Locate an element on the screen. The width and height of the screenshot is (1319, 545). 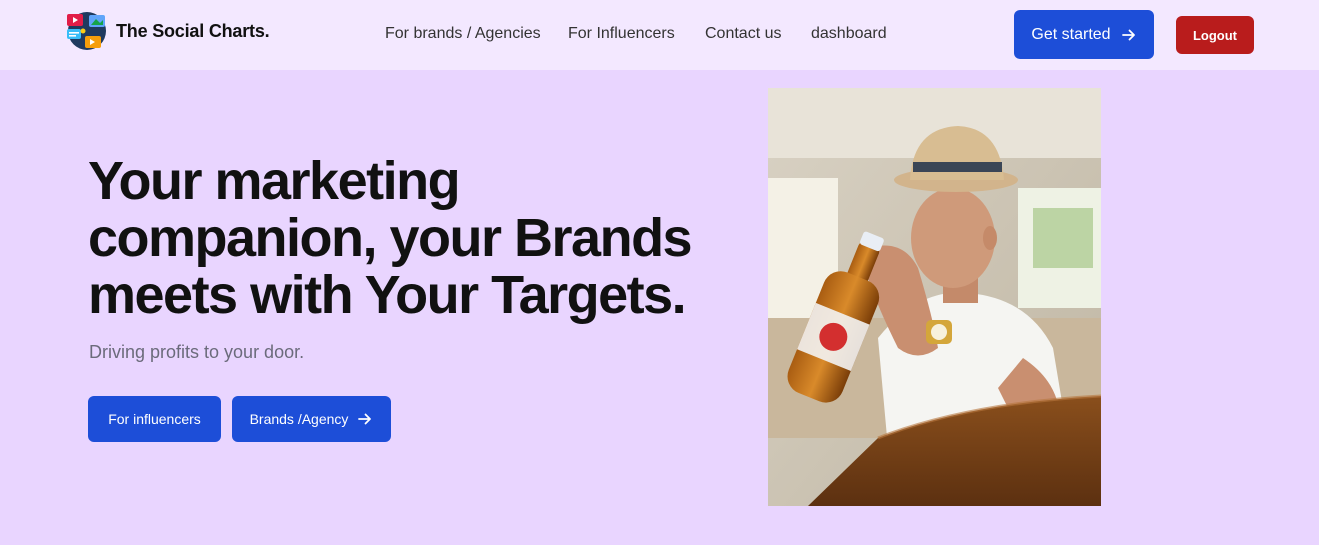
brands-agency-label: Brands /Agency is located at coordinates (299, 419).